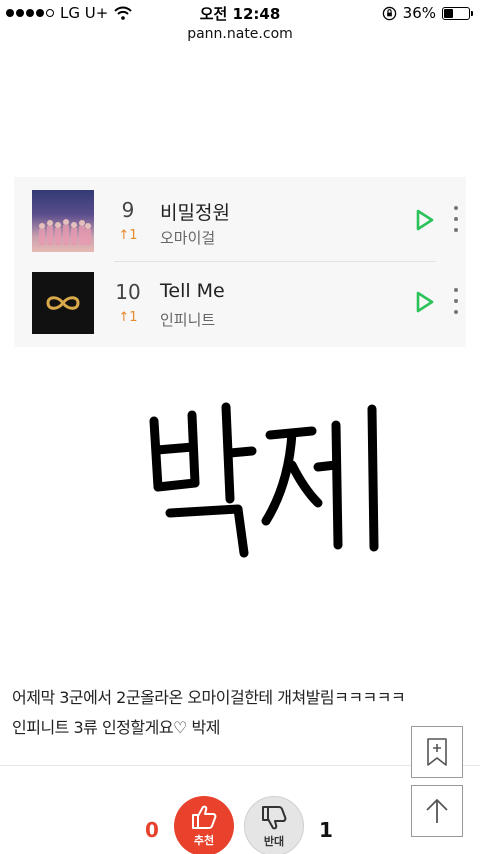 The image size is (480, 854). What do you see at coordinates (419, 13) in the screenshot?
I see `battery-percent: 36%` at bounding box center [419, 13].